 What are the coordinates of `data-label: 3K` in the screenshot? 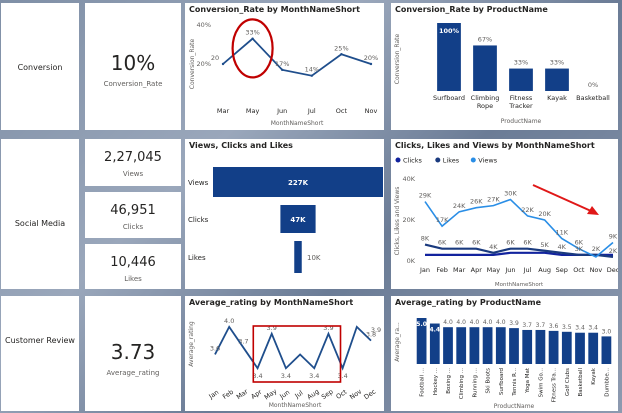 It's located at (579, 249).